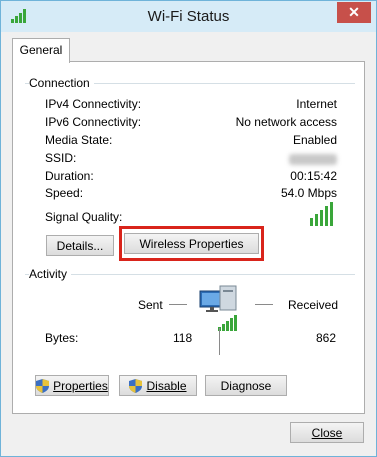 The height and width of the screenshot is (457, 377). I want to click on ipv4-value: Internet, so click(316, 104).